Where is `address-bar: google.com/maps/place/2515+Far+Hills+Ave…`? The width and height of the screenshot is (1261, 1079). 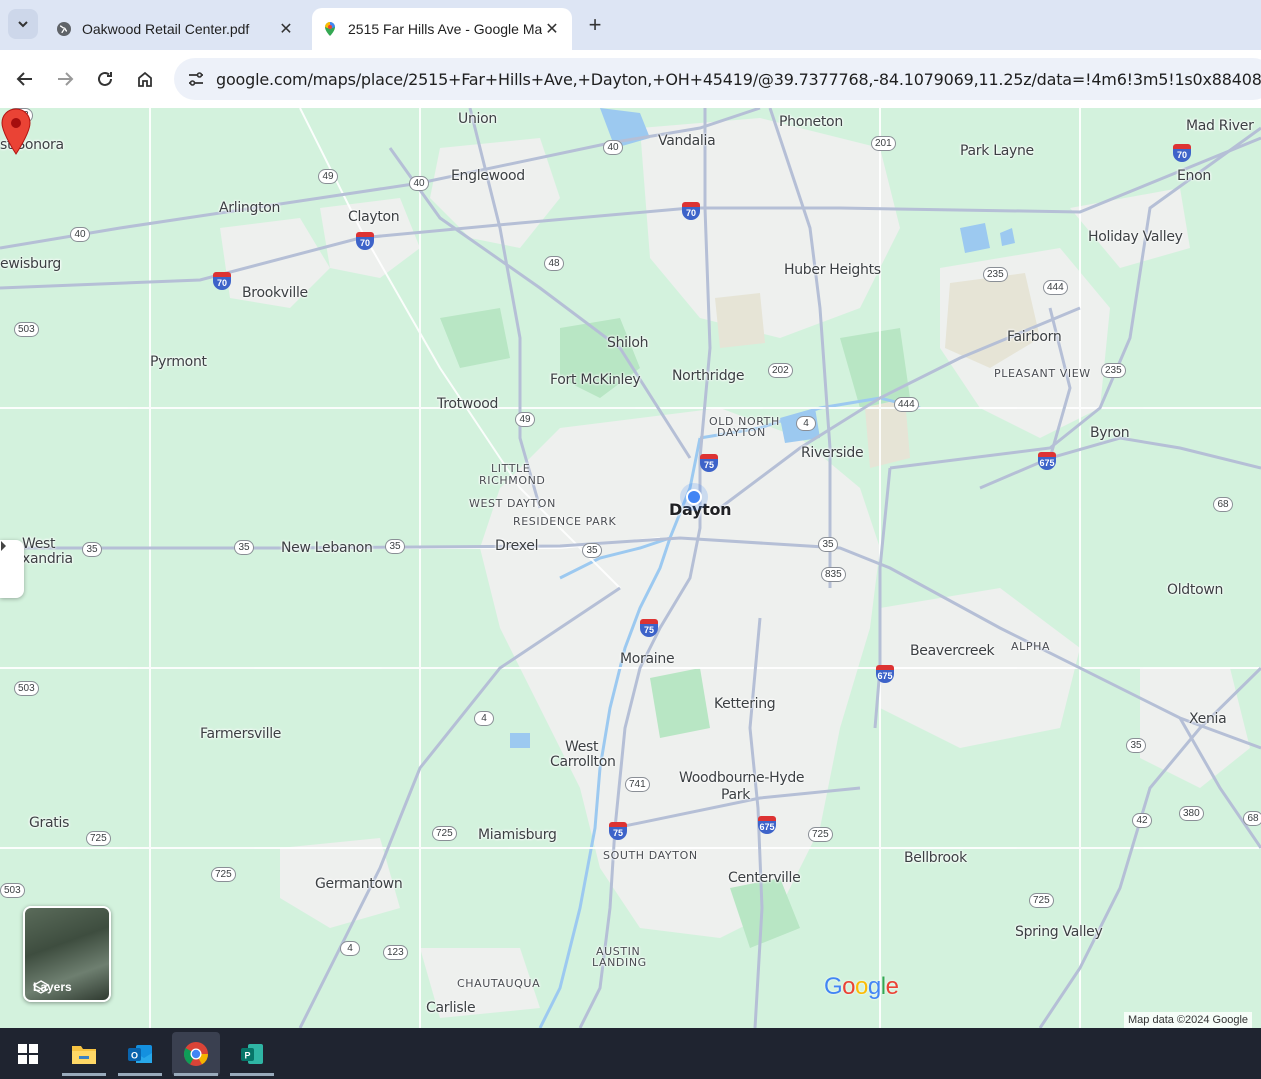 address-bar: google.com/maps/place/2515+Far+Hills+Ave… is located at coordinates (717, 79).